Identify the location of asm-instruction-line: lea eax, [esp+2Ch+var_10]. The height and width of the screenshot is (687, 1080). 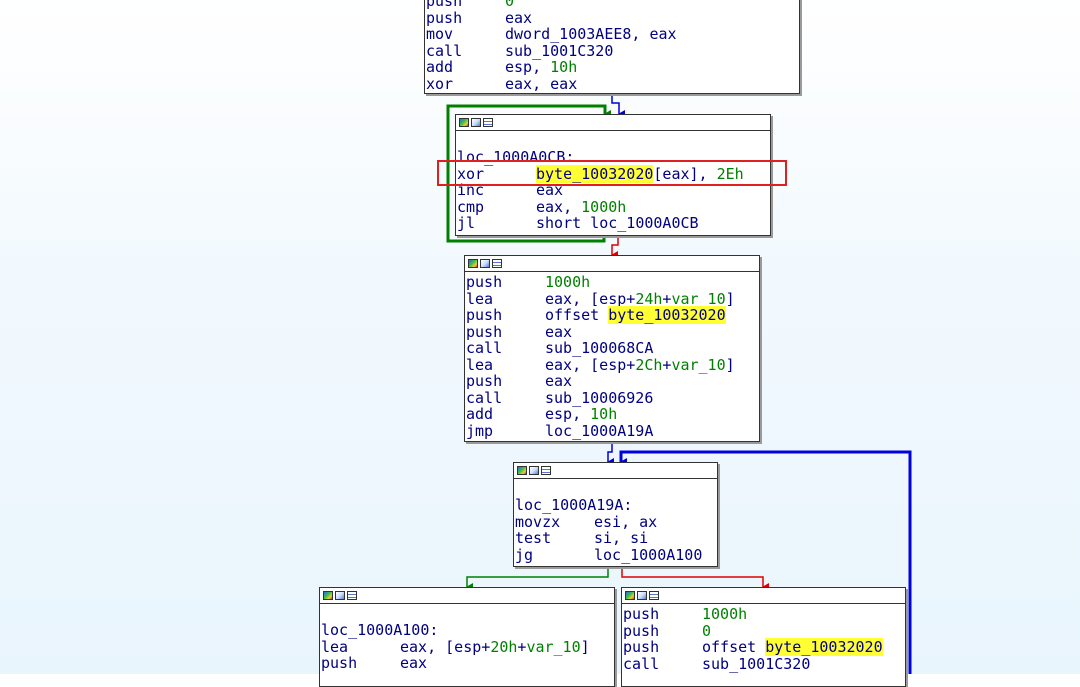
(612, 364).